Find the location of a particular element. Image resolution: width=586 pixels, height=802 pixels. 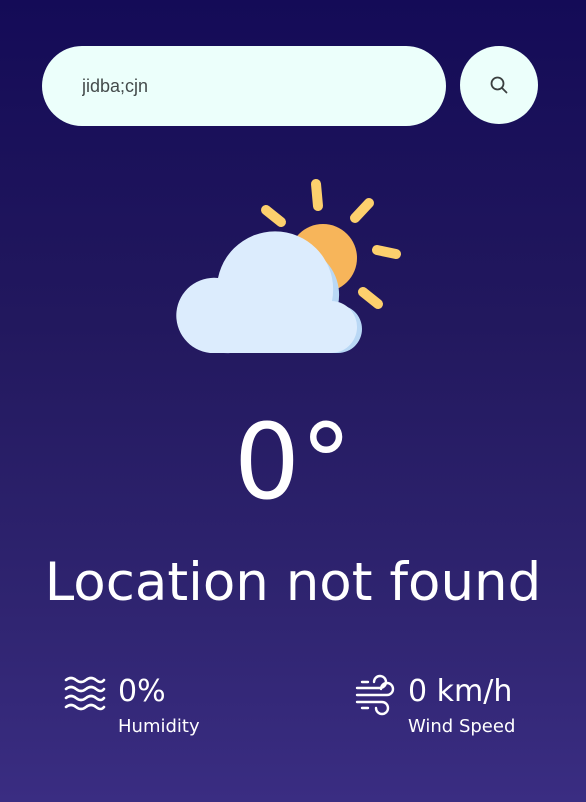

city-name: Location not found is located at coordinates (293, 582).